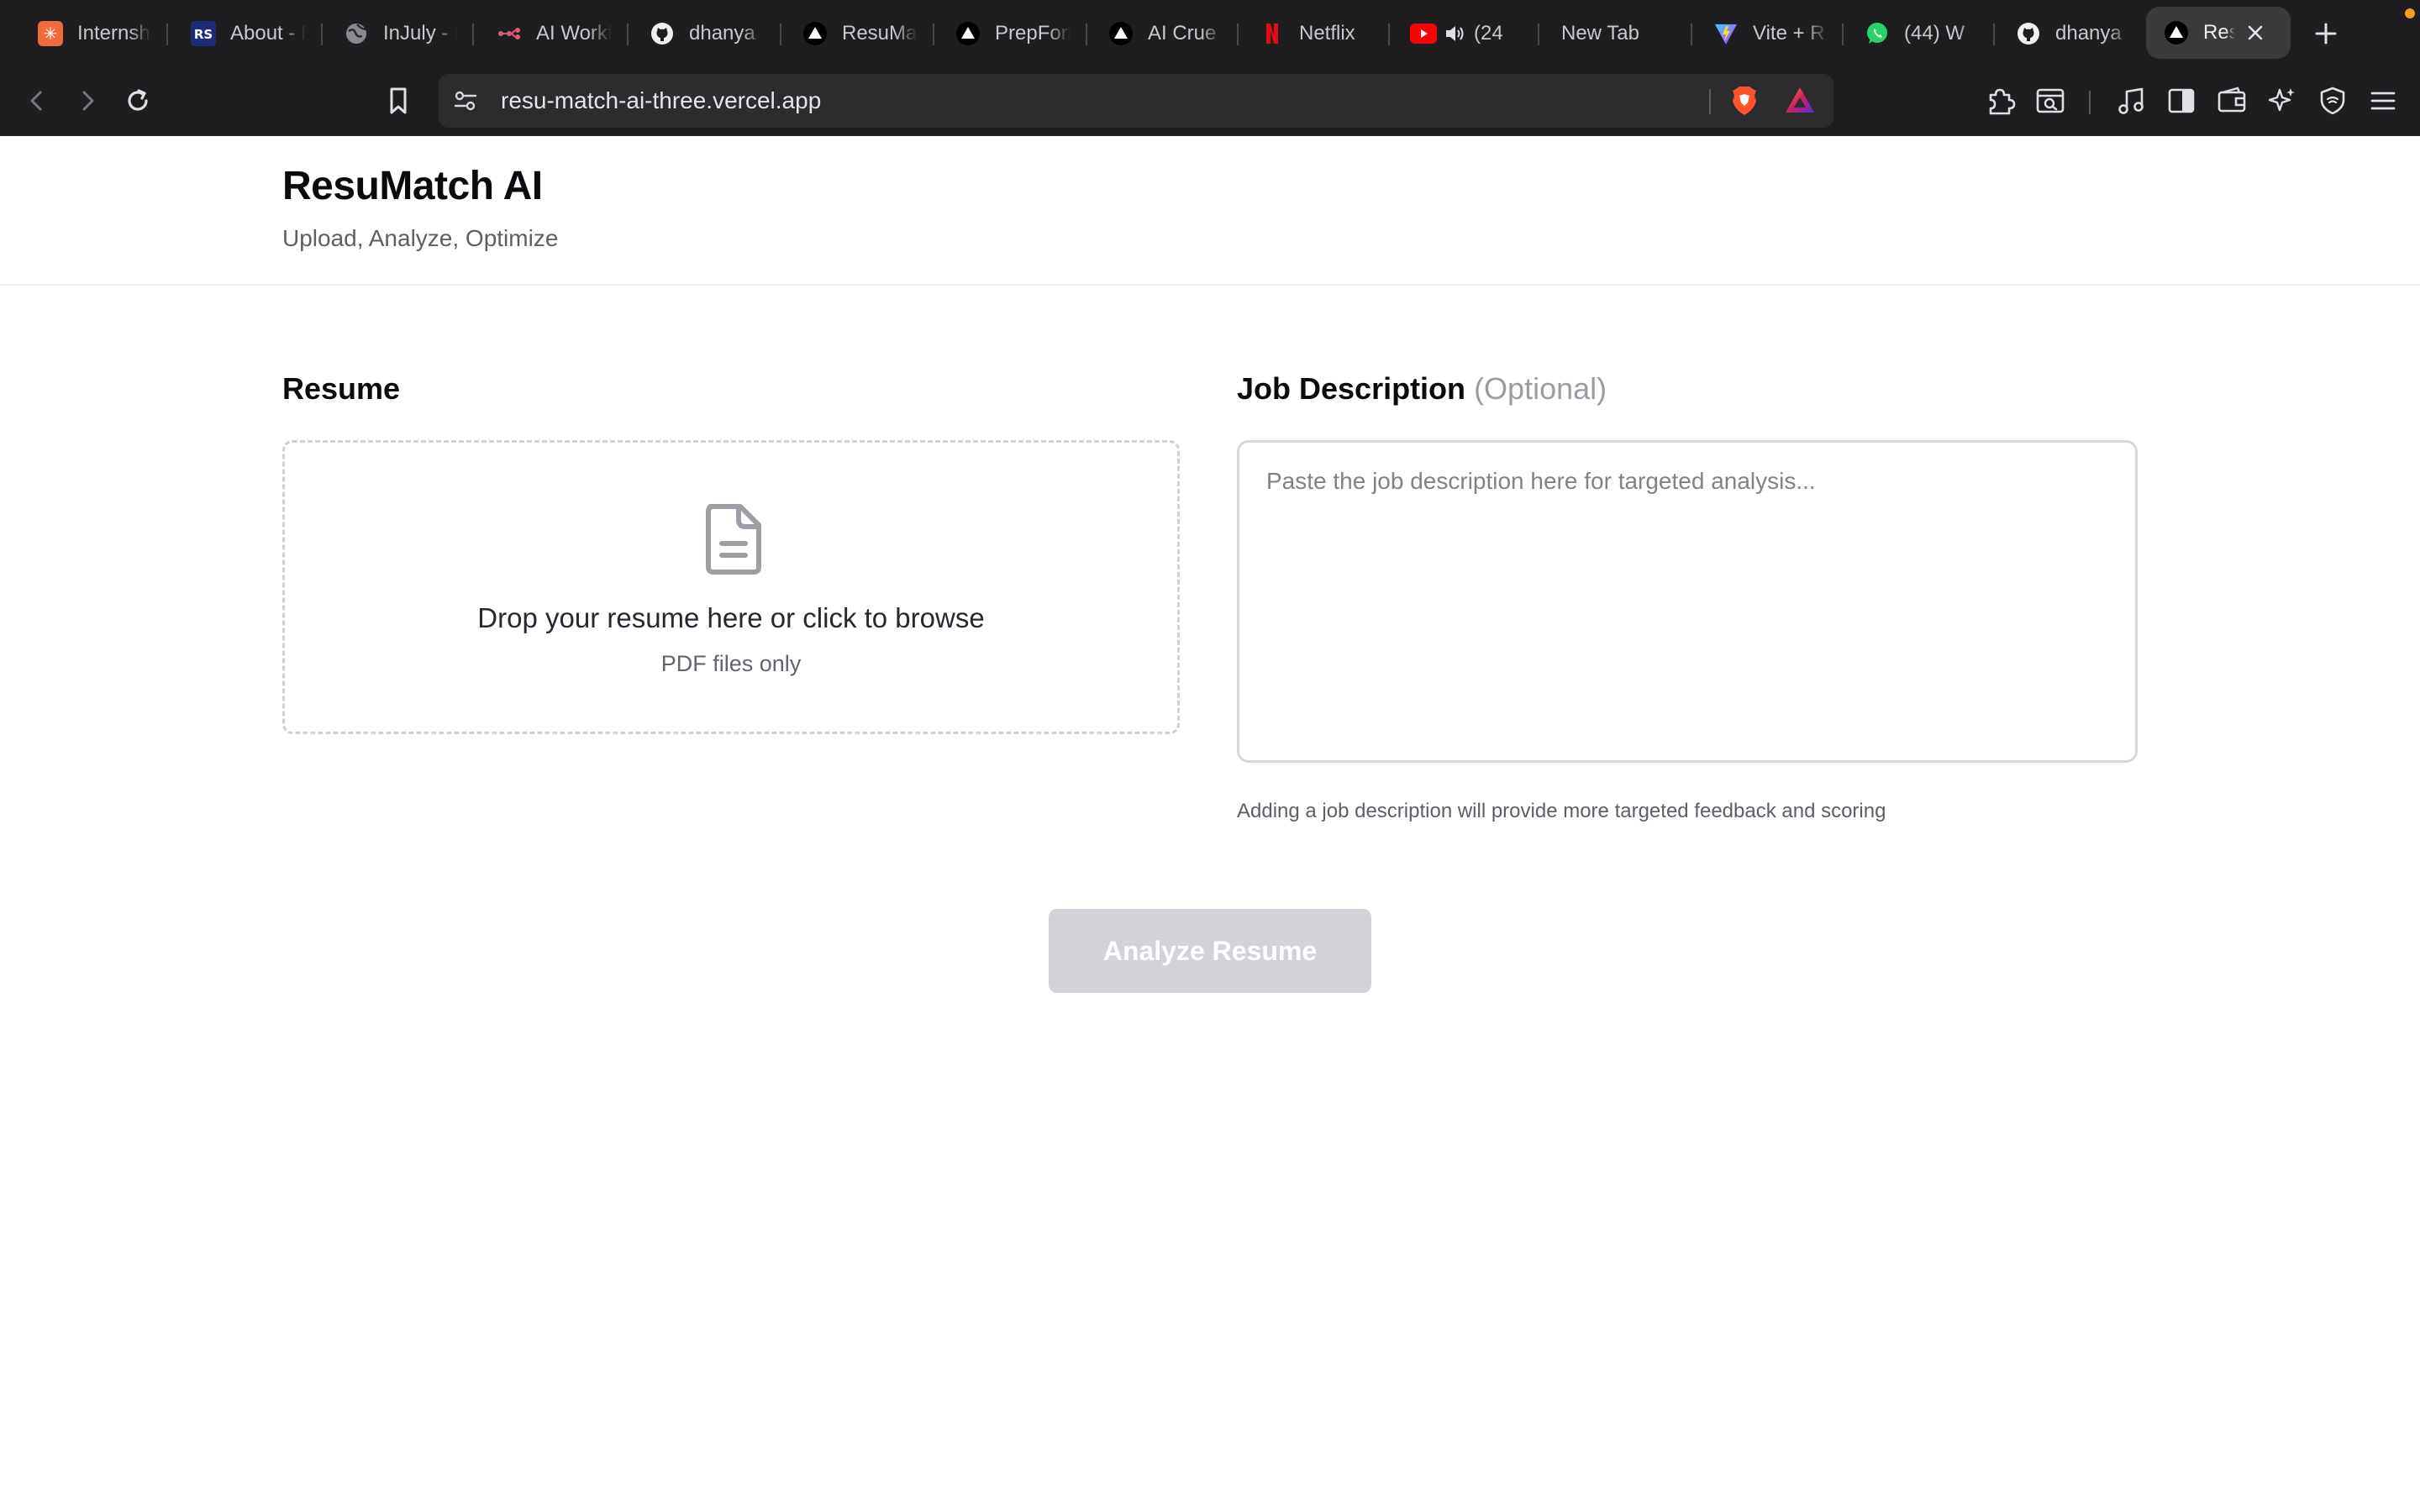  What do you see at coordinates (1877, 33) in the screenshot?
I see `whatsapp-icon` at bounding box center [1877, 33].